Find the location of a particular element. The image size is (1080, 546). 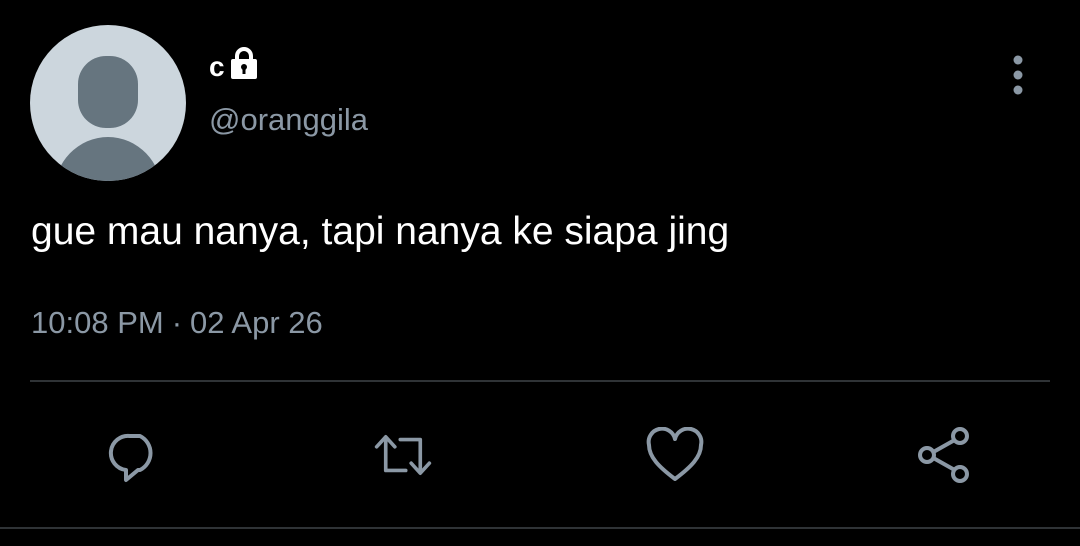

author-name-row: c is located at coordinates (233, 63).